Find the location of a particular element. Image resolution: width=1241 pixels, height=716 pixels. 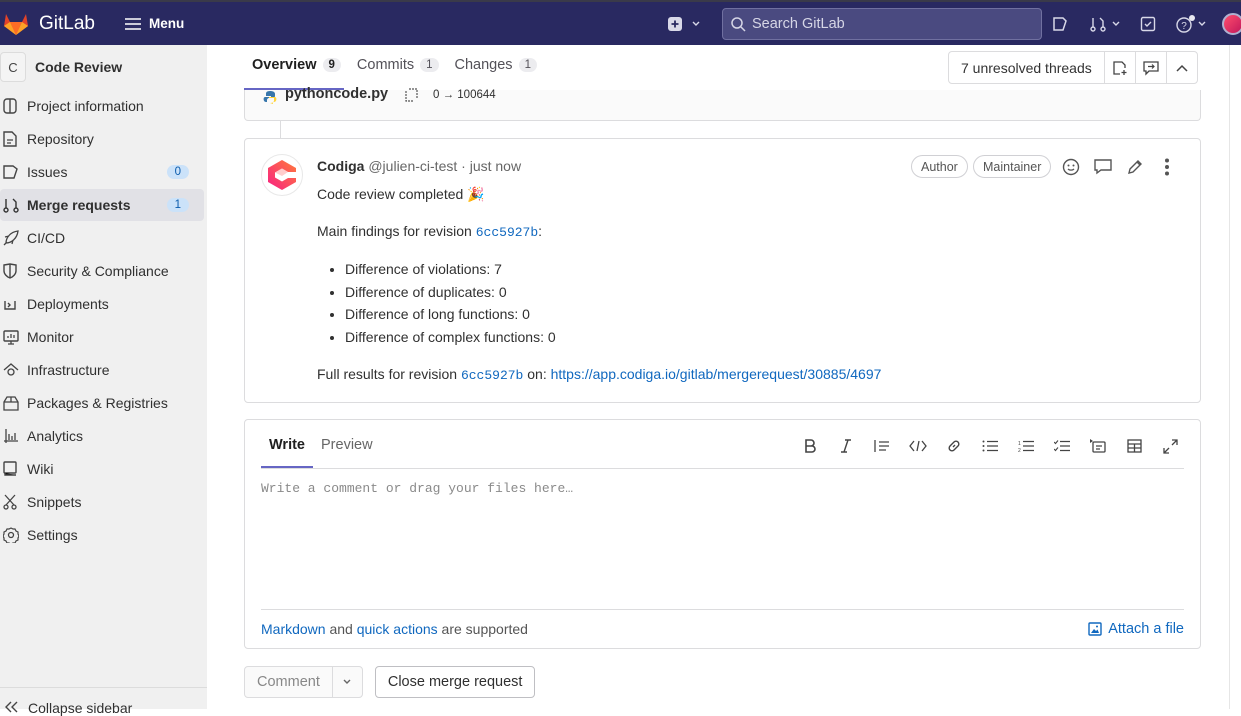

sidebar-item-label: Merge requests is located at coordinates (79, 205).